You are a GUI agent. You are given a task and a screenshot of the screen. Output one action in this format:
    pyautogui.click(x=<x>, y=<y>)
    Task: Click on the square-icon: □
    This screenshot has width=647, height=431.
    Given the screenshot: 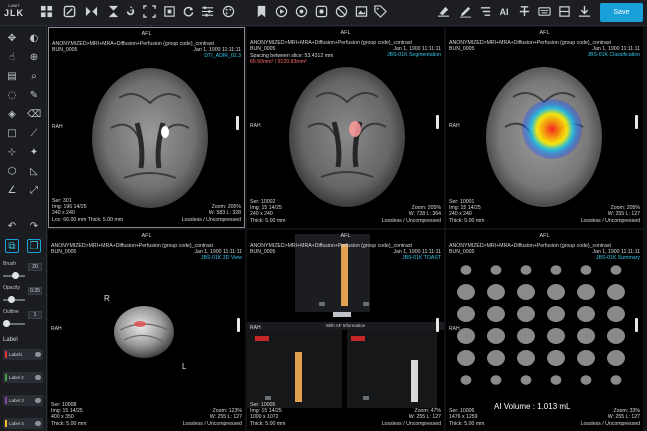 What is the action you would take?
    pyautogui.click(x=12, y=134)
    